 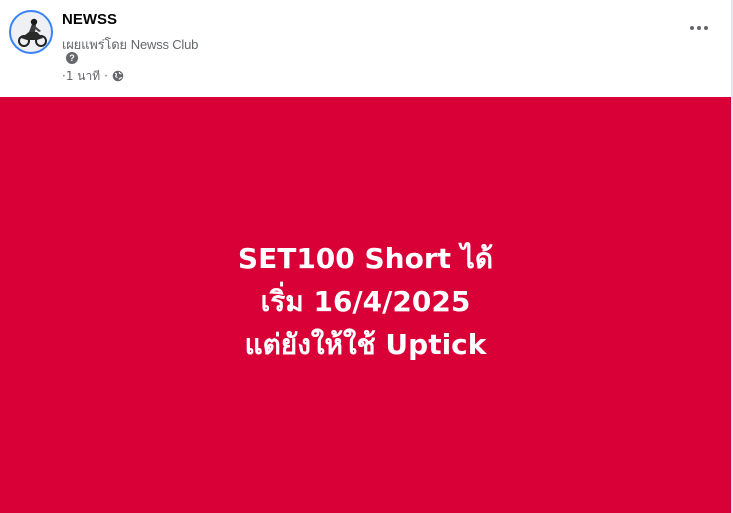 I want to click on page-name: NEWSS, so click(x=89, y=19).